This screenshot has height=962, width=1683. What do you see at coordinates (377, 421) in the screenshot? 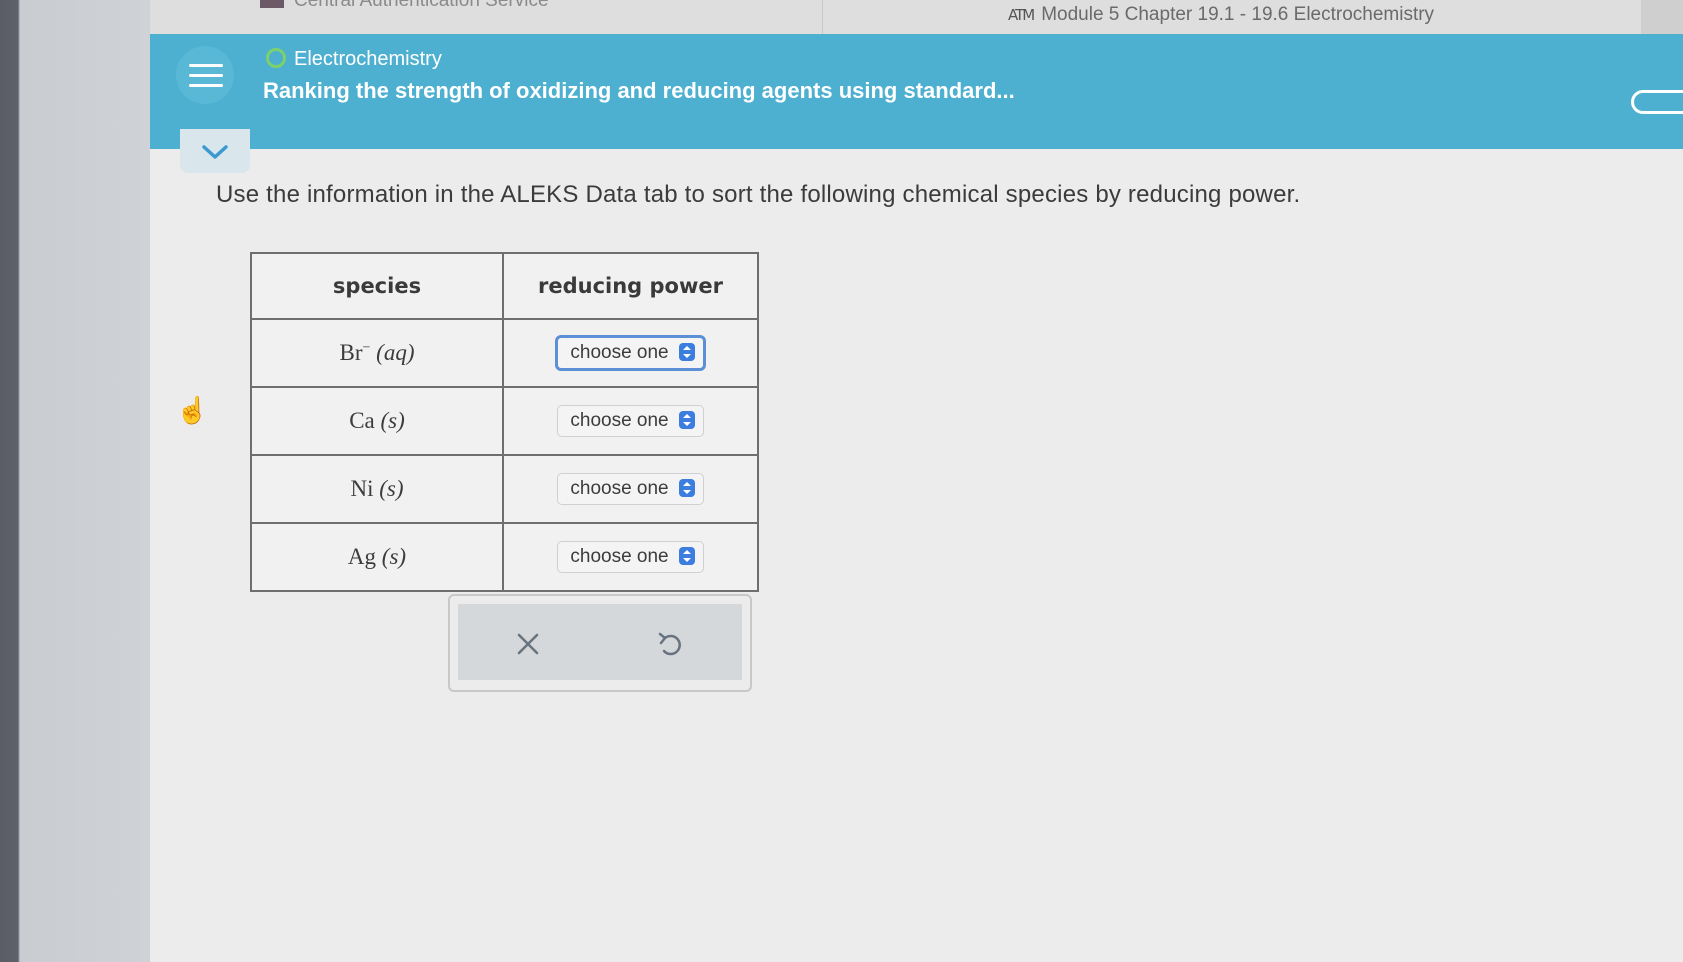
I see `species-cell: Ca (s)` at bounding box center [377, 421].